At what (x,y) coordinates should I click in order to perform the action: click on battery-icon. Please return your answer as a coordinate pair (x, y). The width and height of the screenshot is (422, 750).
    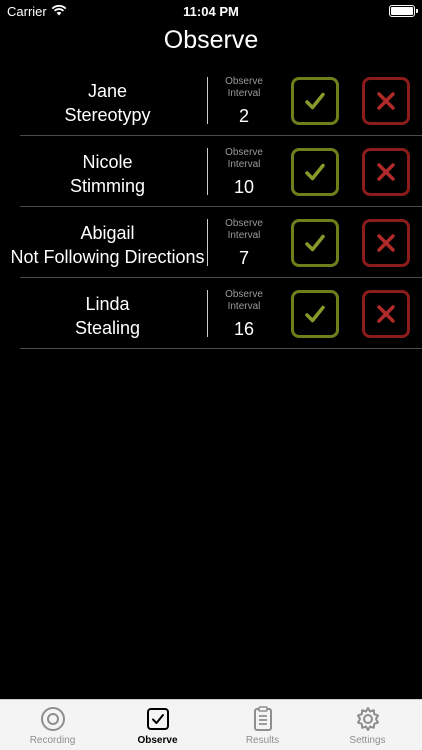
    Looking at the image, I should click on (403, 11).